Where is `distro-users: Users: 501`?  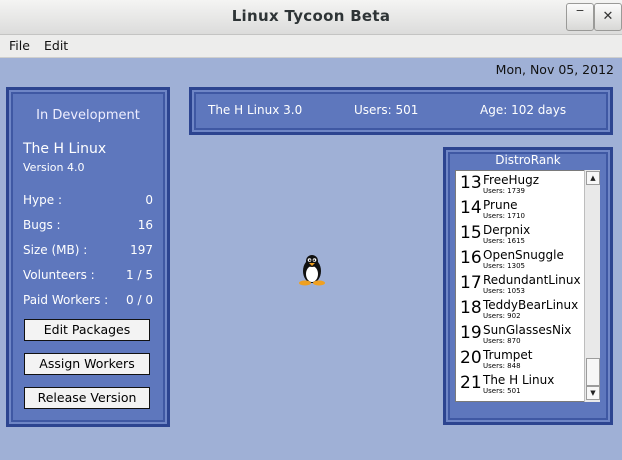
distro-users: Users: 501 is located at coordinates (502, 391).